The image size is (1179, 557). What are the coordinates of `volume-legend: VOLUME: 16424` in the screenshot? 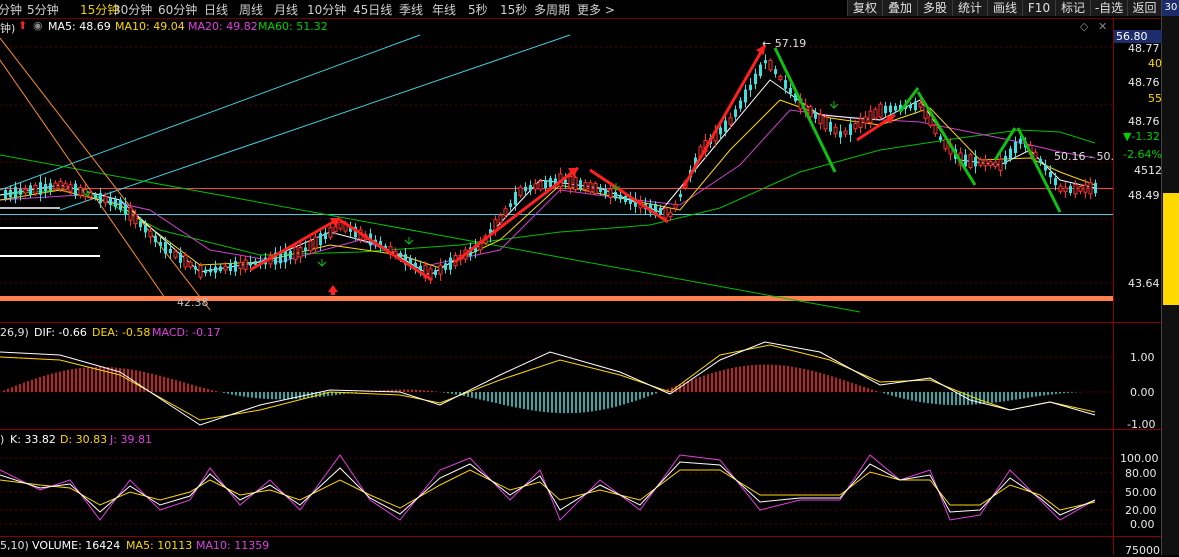 It's located at (76, 545).